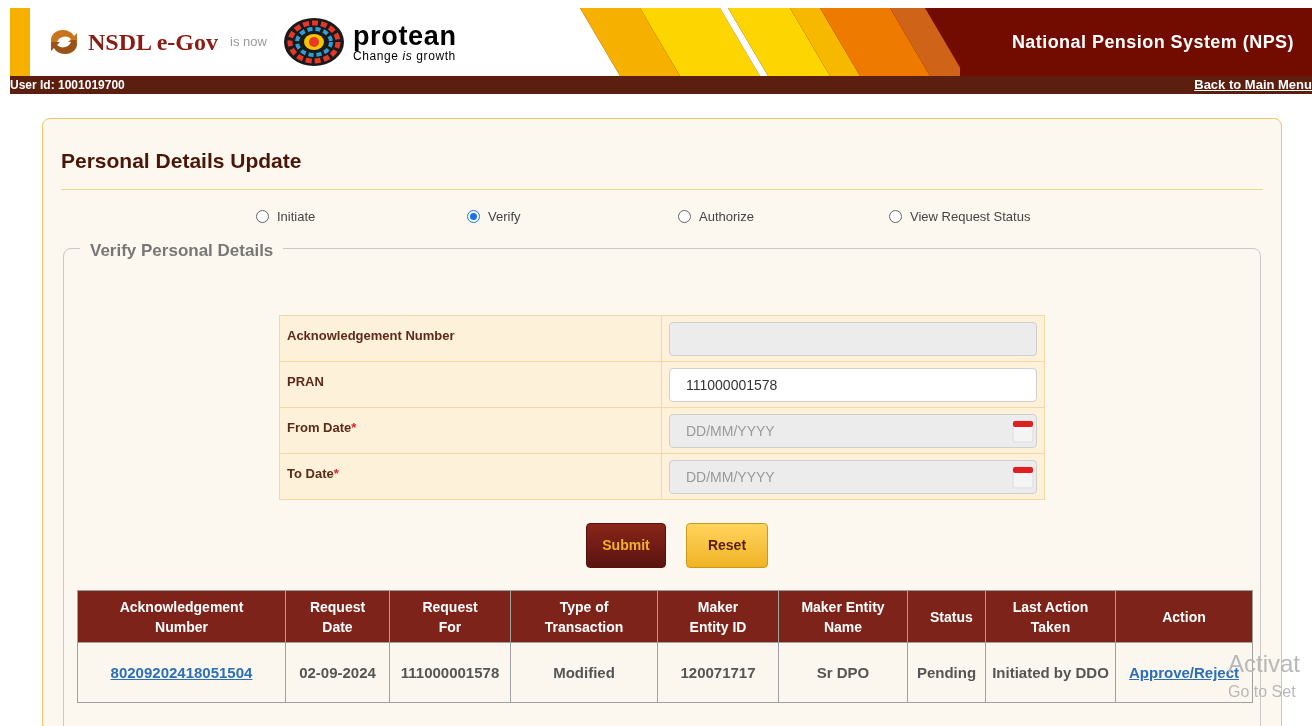 The width and height of the screenshot is (1312, 726). I want to click on swirl-logo-icon, so click(64, 42).